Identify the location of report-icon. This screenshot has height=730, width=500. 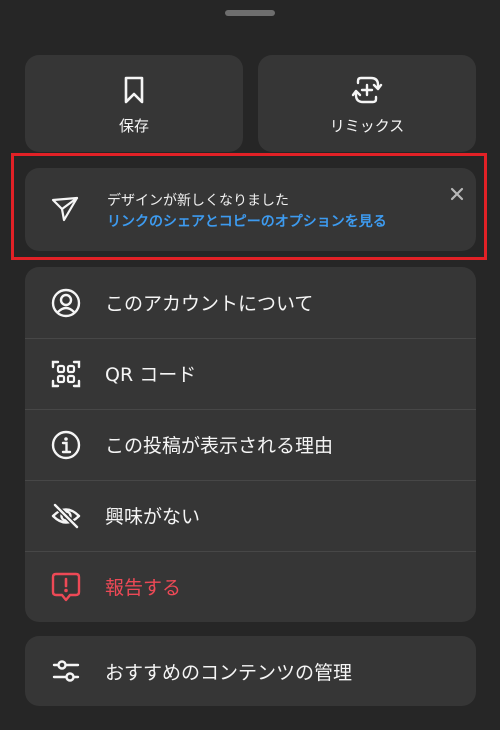
(66, 587).